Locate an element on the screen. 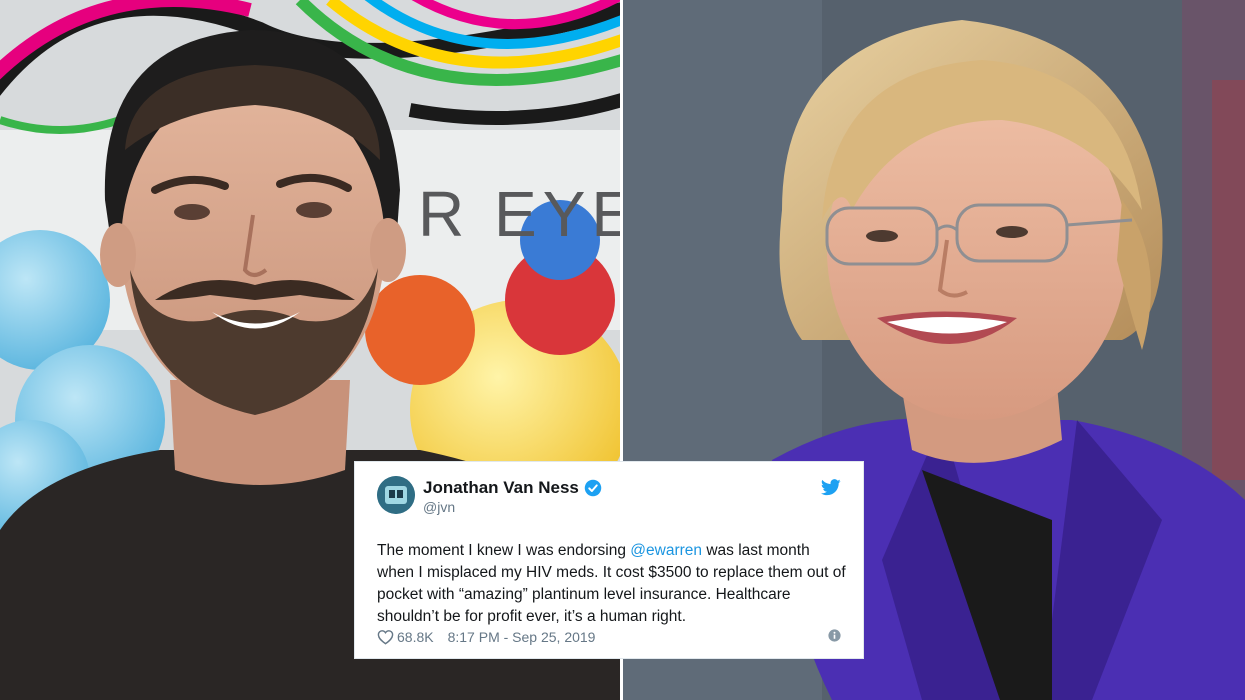 This screenshot has height=700, width=1245. handle: @jvn is located at coordinates (439, 507).